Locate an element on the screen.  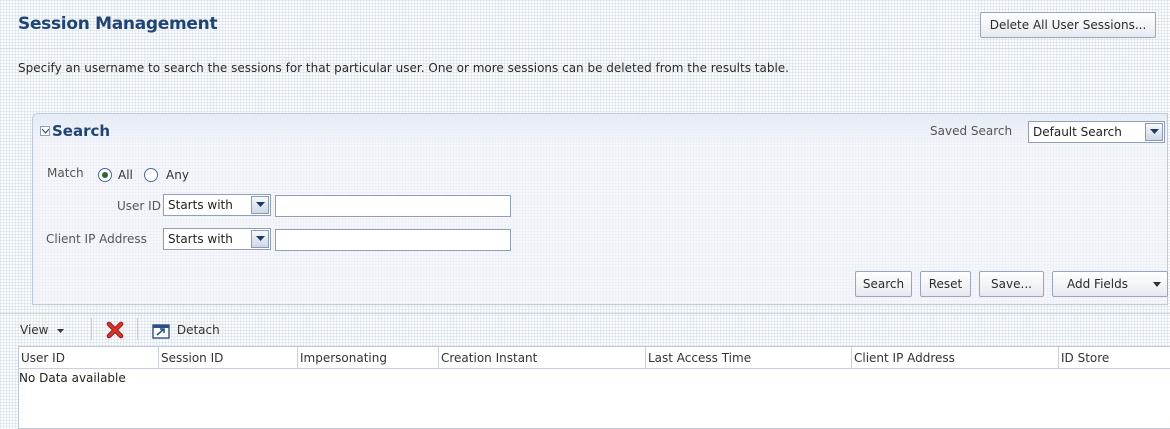
view-menu-label: View is located at coordinates (34, 330).